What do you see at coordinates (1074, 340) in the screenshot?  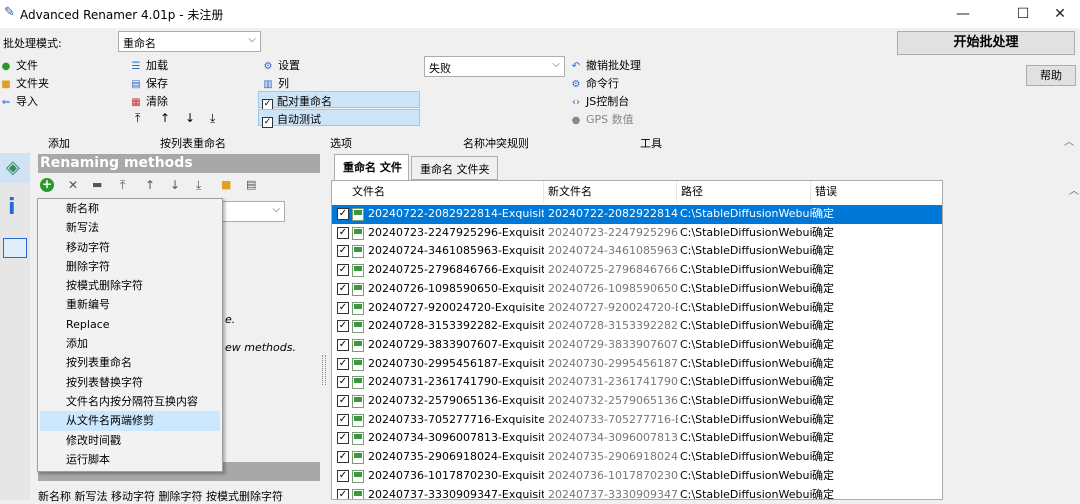 I see `vertical-scrollbar: ︿` at bounding box center [1074, 340].